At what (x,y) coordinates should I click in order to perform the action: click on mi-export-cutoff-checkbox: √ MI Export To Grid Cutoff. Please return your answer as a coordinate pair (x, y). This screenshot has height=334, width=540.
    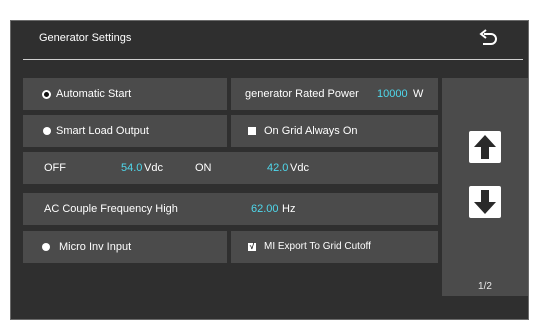
    Looking at the image, I should click on (334, 247).